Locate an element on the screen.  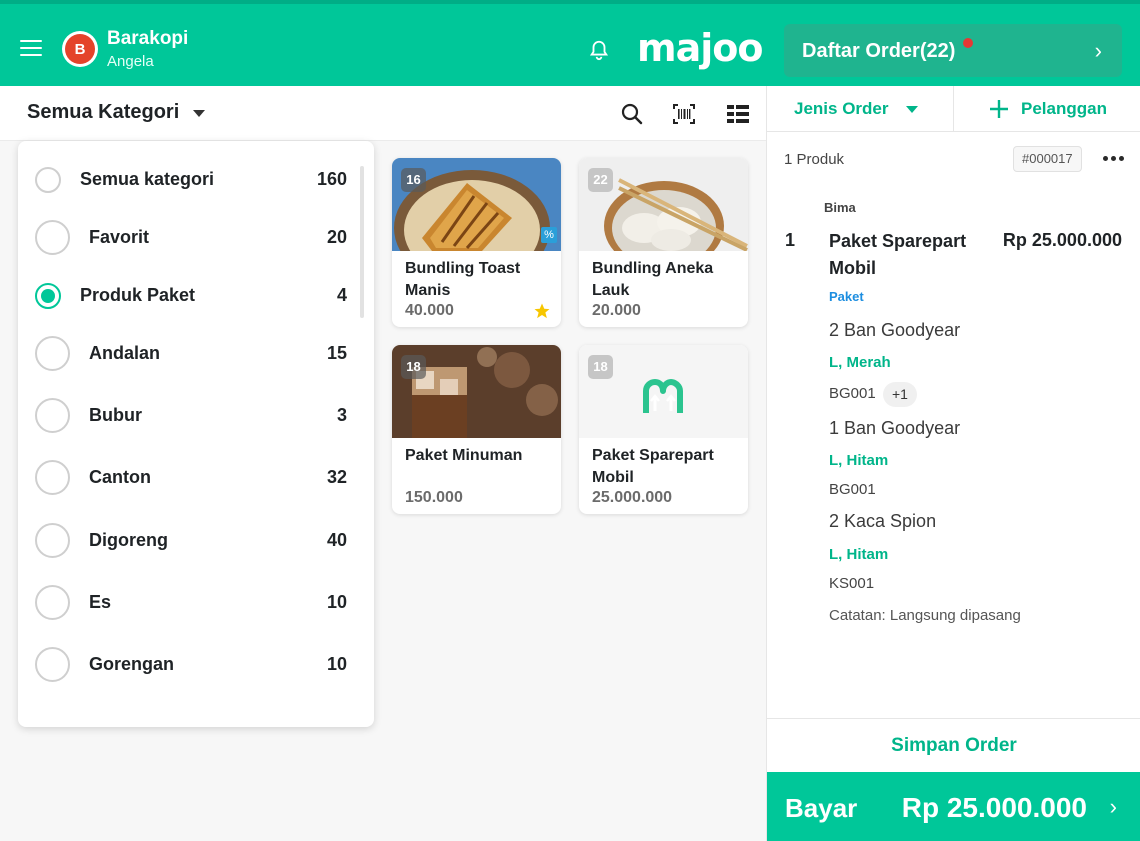
stock-badge: 16 is located at coordinates (413, 180).